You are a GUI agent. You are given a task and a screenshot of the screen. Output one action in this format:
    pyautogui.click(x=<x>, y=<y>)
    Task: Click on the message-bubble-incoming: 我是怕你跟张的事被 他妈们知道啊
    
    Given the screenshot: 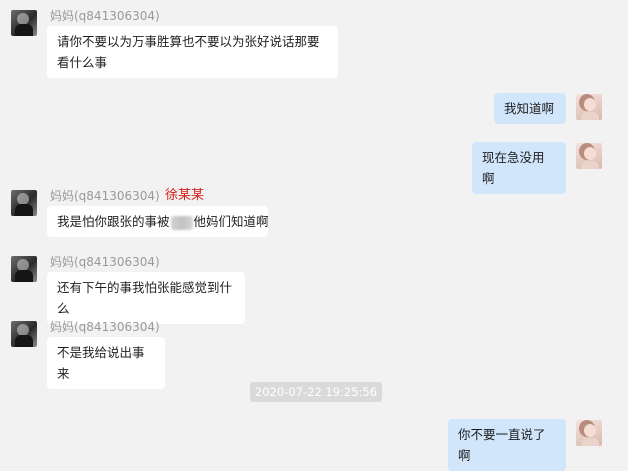 What is the action you would take?
    pyautogui.click(x=158, y=221)
    